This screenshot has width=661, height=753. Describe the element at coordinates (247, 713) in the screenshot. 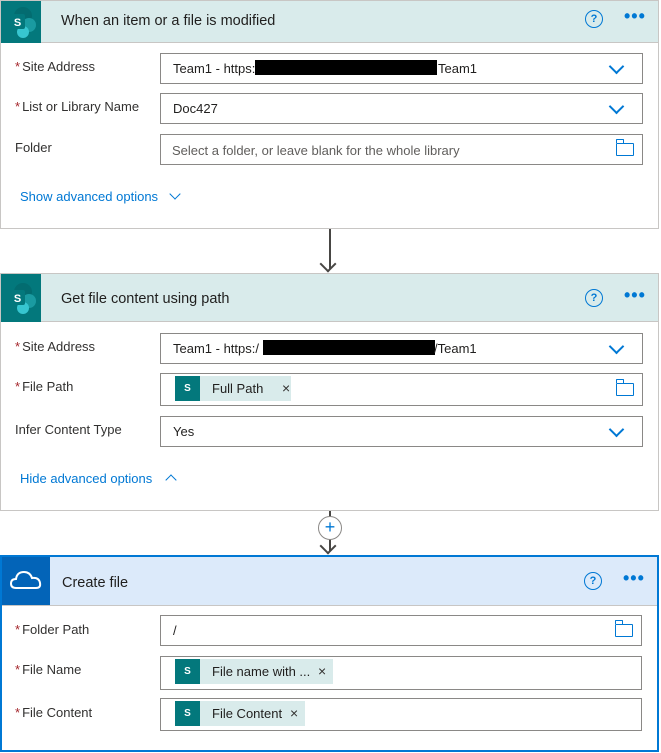

I see `token-label: File Content` at that location.